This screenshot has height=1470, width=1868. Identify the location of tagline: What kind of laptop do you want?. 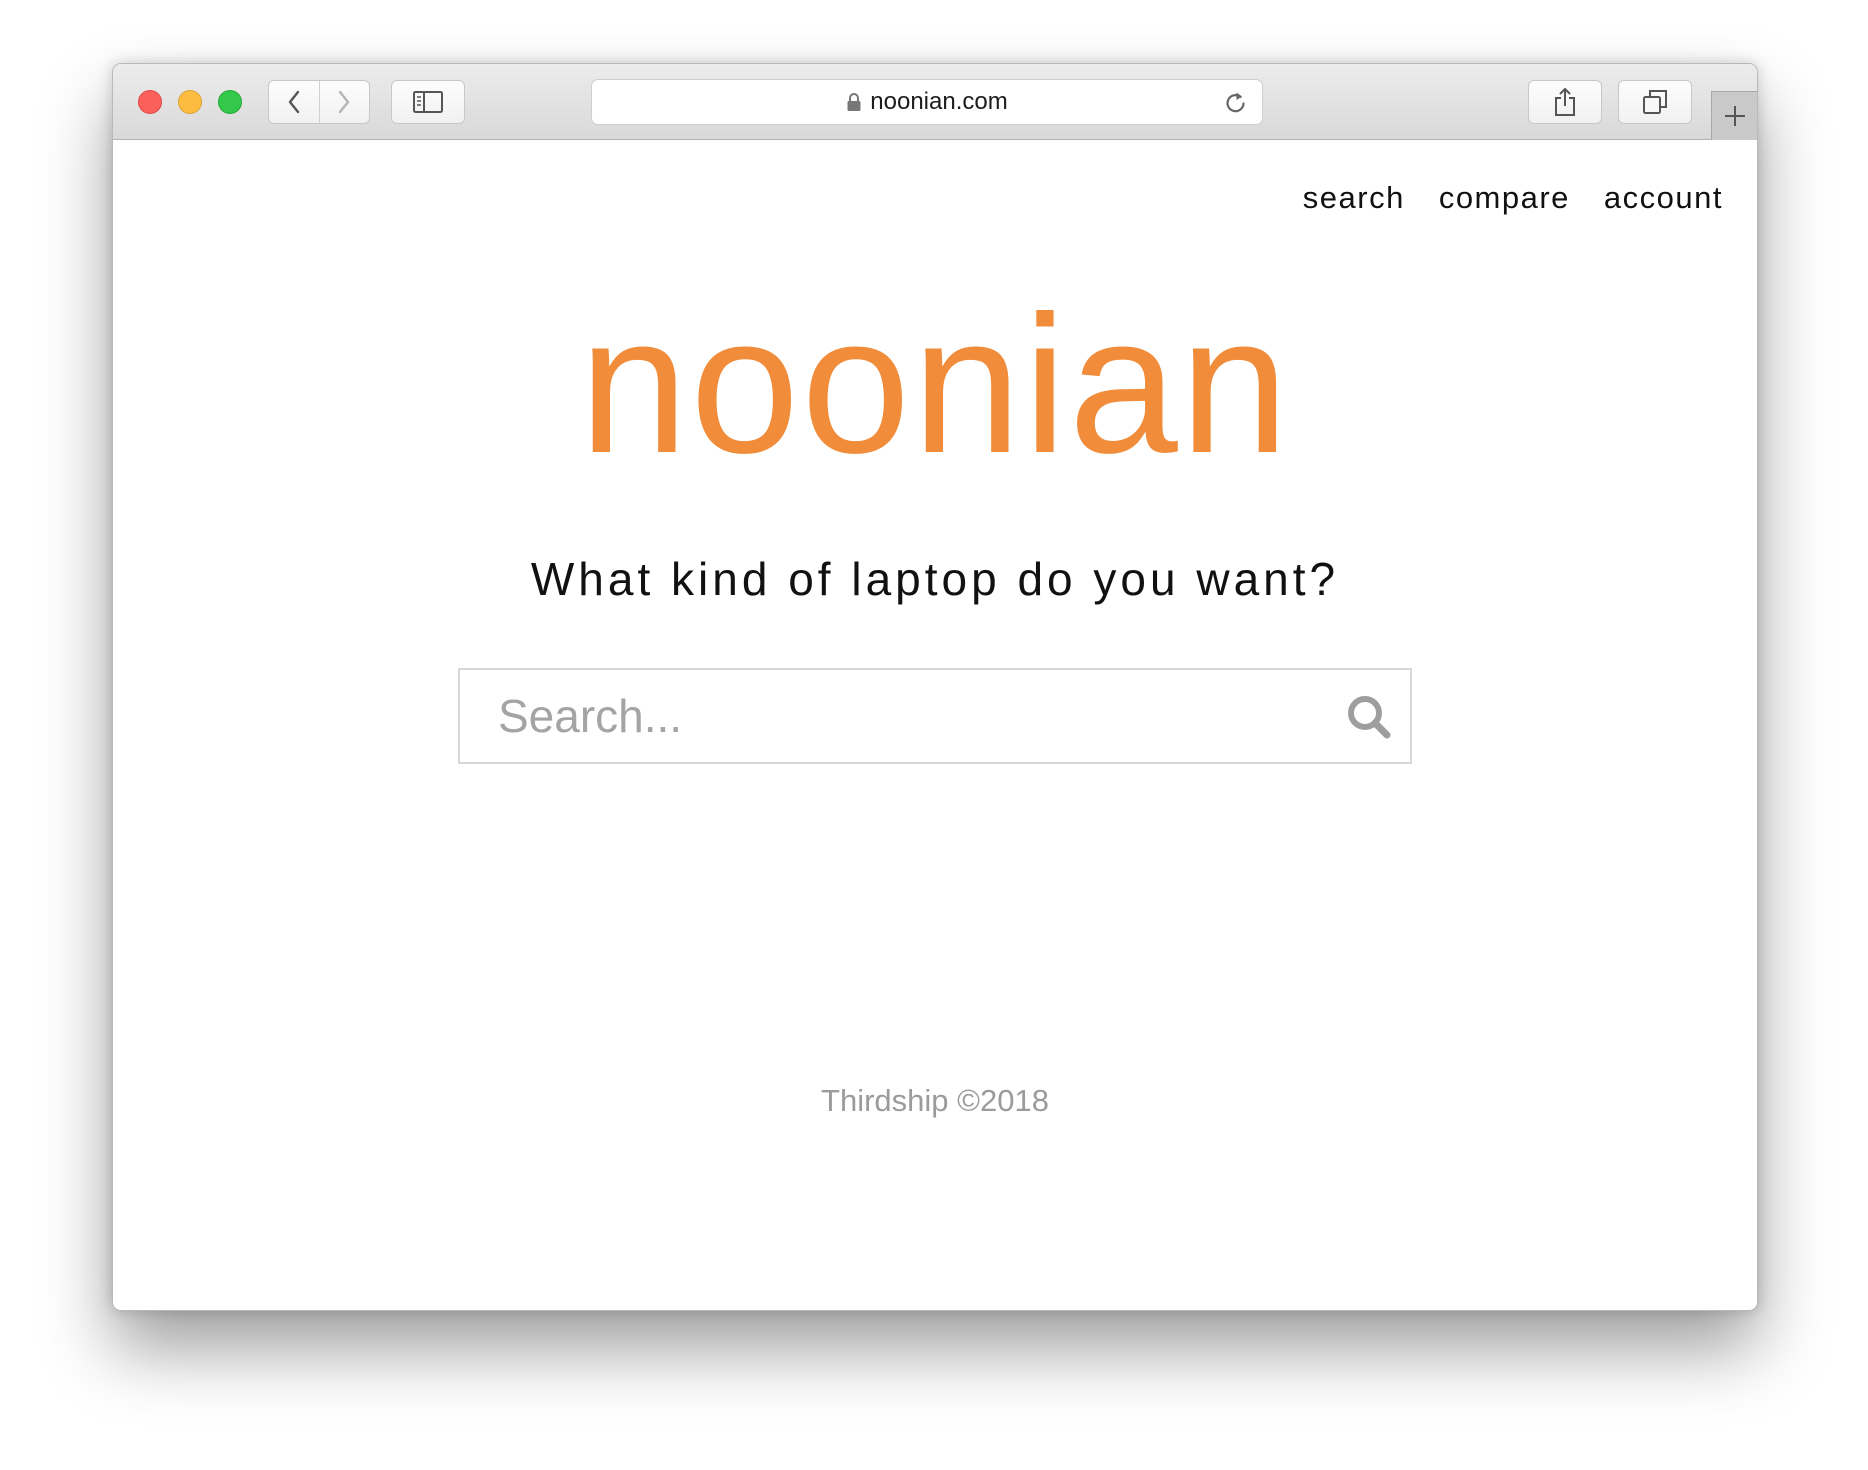
(935, 579).